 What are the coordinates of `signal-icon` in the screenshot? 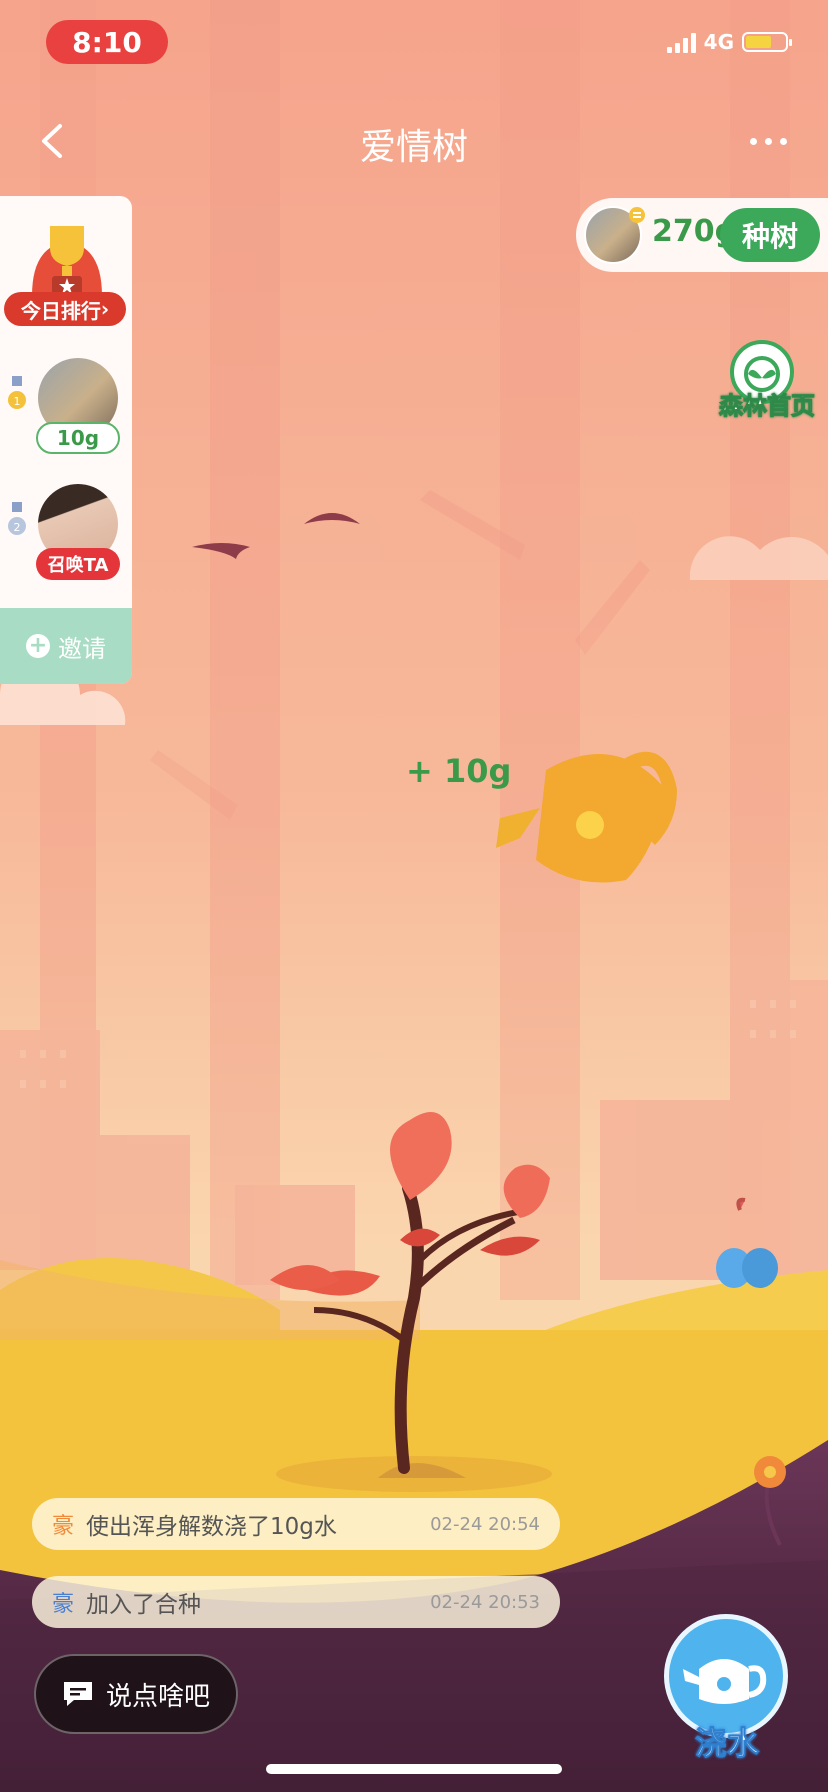 It's located at (681, 42).